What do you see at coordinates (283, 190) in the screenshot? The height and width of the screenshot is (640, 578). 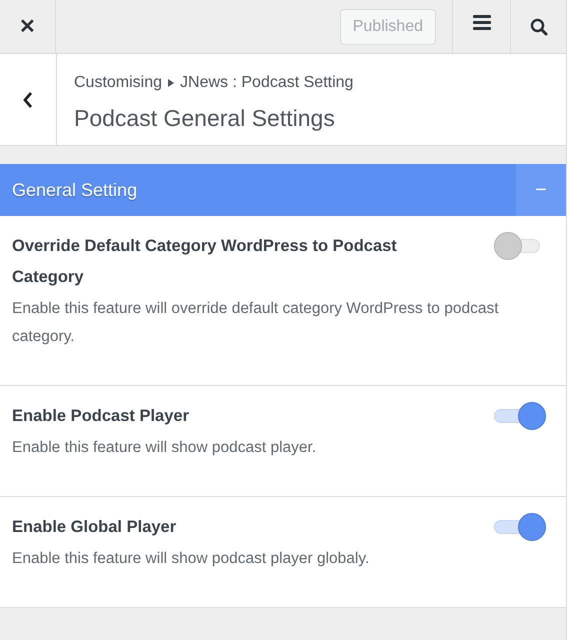 I see `section-header: General Setting −` at bounding box center [283, 190].